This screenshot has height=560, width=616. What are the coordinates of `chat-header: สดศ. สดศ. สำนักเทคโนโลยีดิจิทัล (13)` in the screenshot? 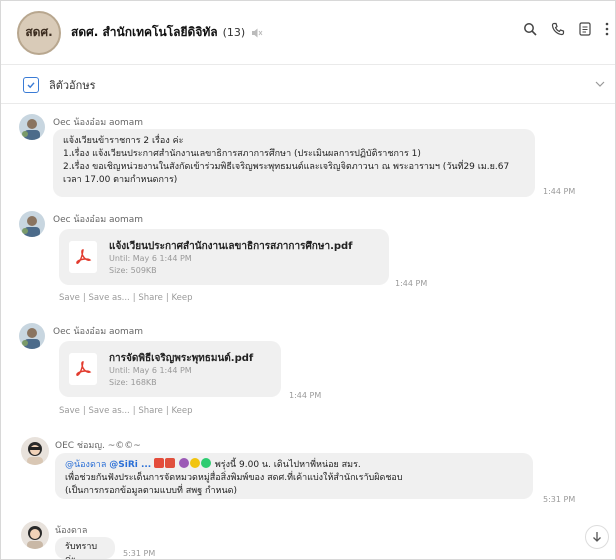 It's located at (308, 33).